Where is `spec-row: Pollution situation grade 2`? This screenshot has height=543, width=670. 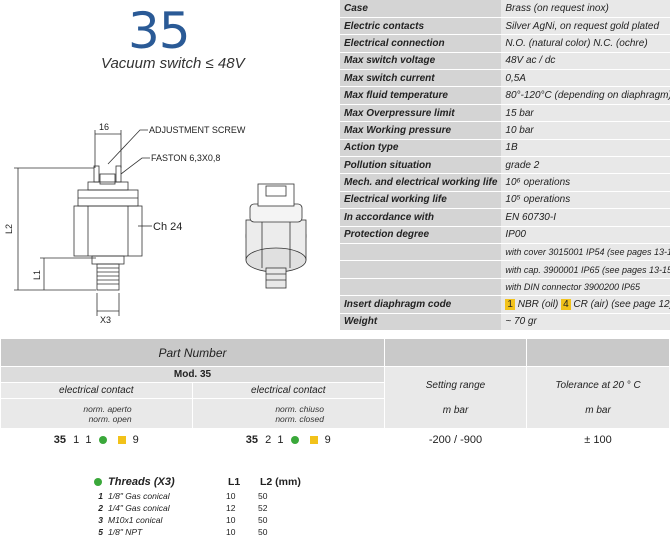 spec-row: Pollution situation grade 2 is located at coordinates (505, 165).